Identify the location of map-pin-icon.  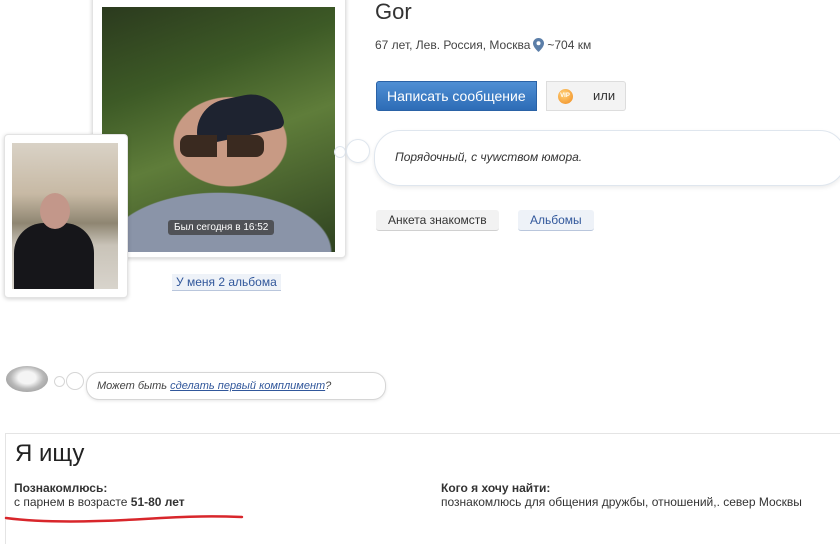
(539, 45).